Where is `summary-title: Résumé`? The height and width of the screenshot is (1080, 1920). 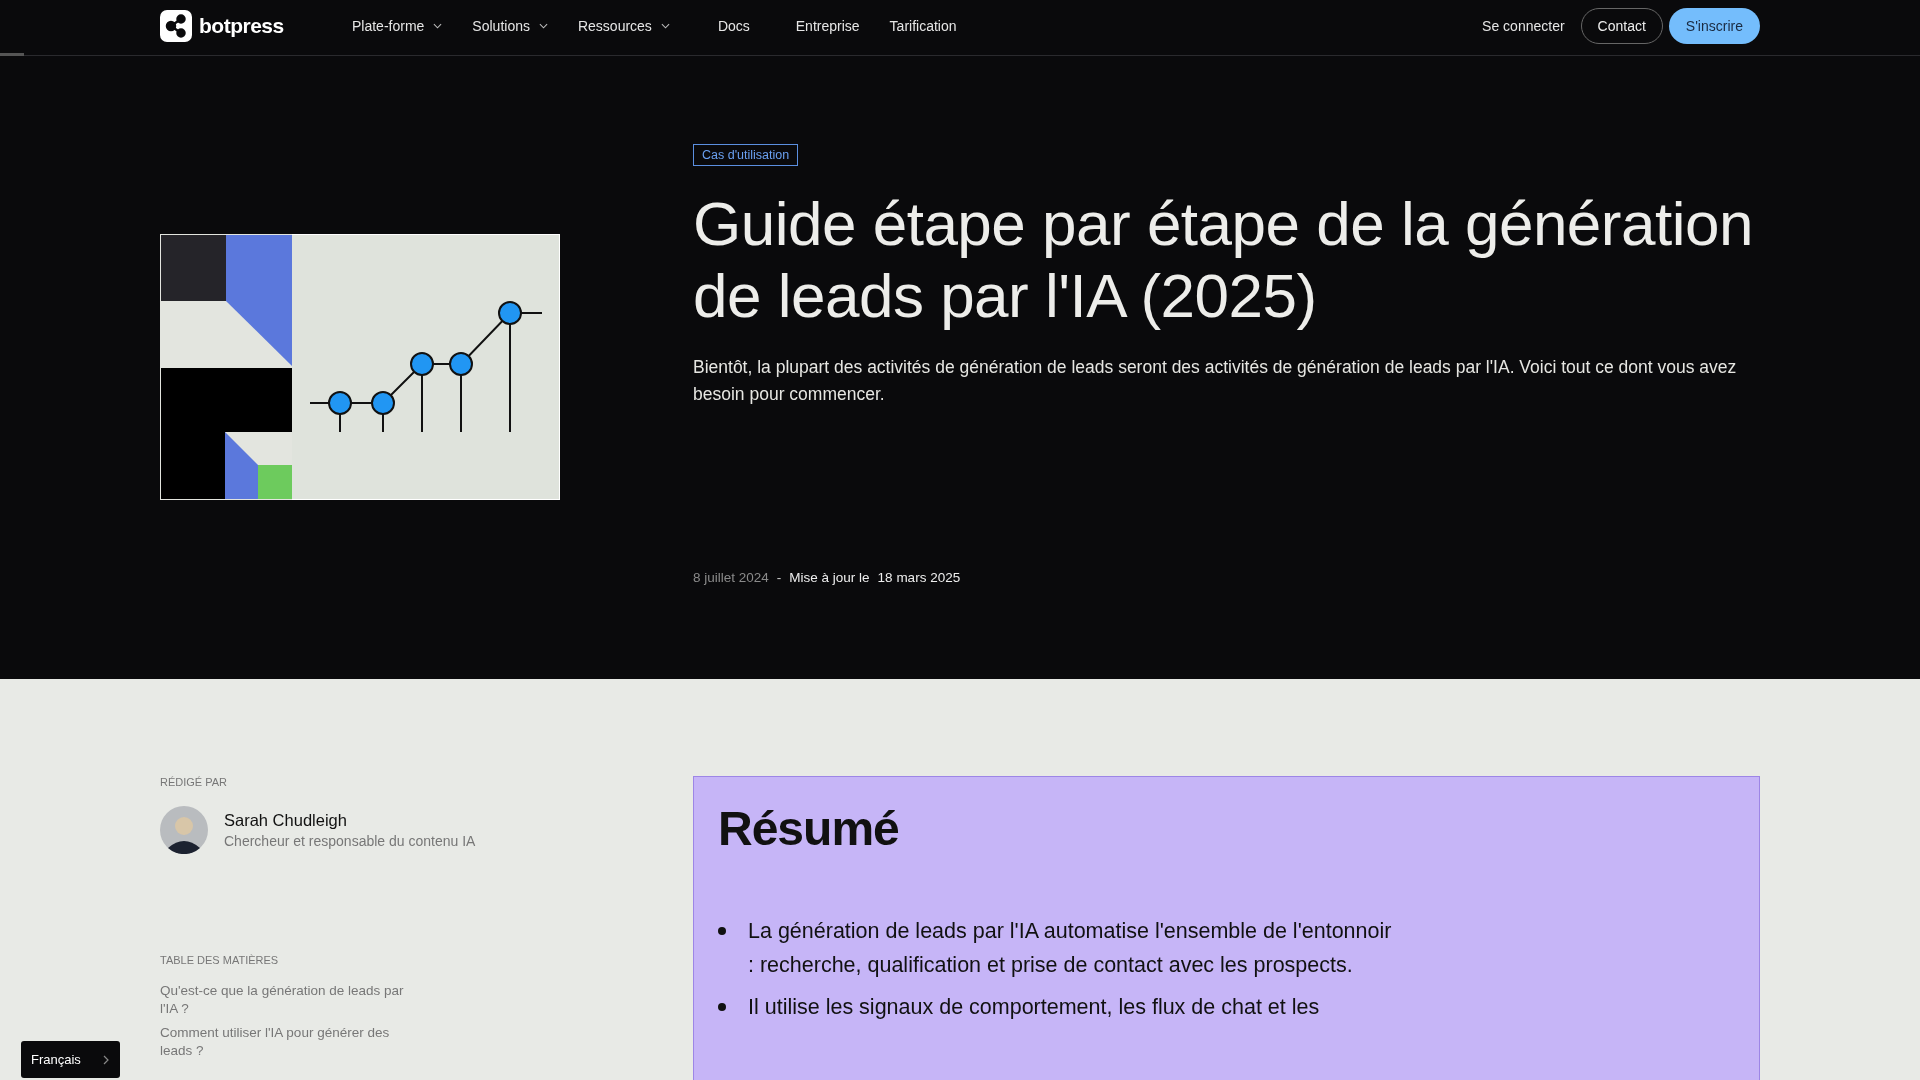 summary-title: Résumé is located at coordinates (809, 828).